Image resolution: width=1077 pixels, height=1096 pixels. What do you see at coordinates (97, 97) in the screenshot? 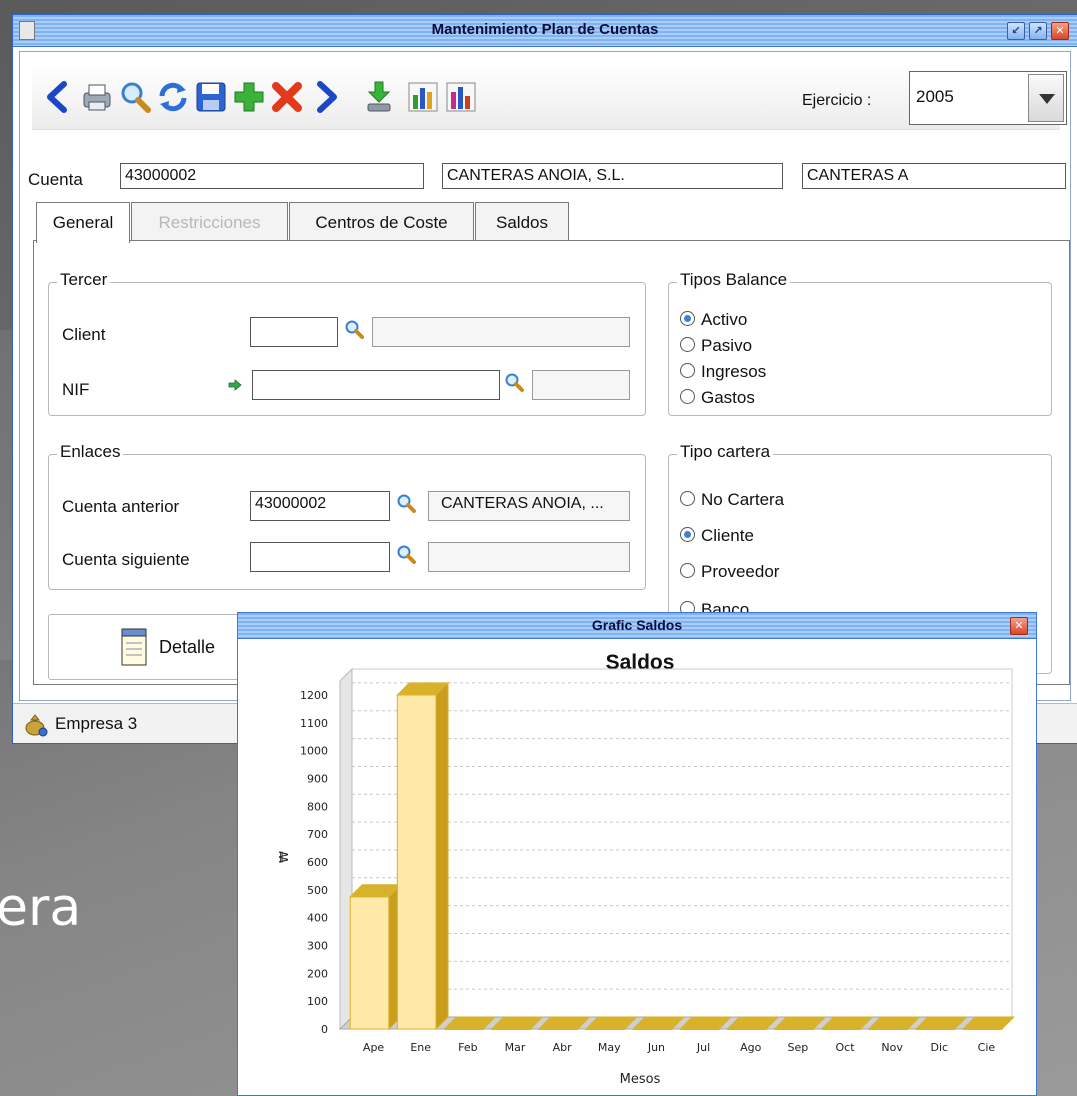
I see `print-icon` at bounding box center [97, 97].